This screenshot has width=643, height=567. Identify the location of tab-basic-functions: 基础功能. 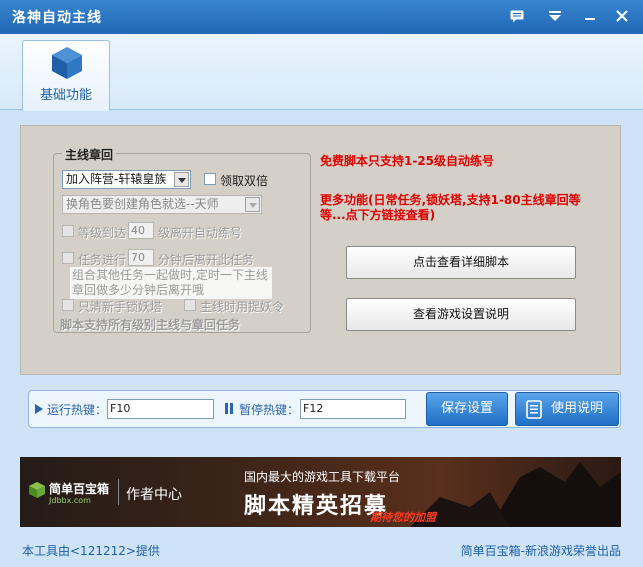
(66, 75).